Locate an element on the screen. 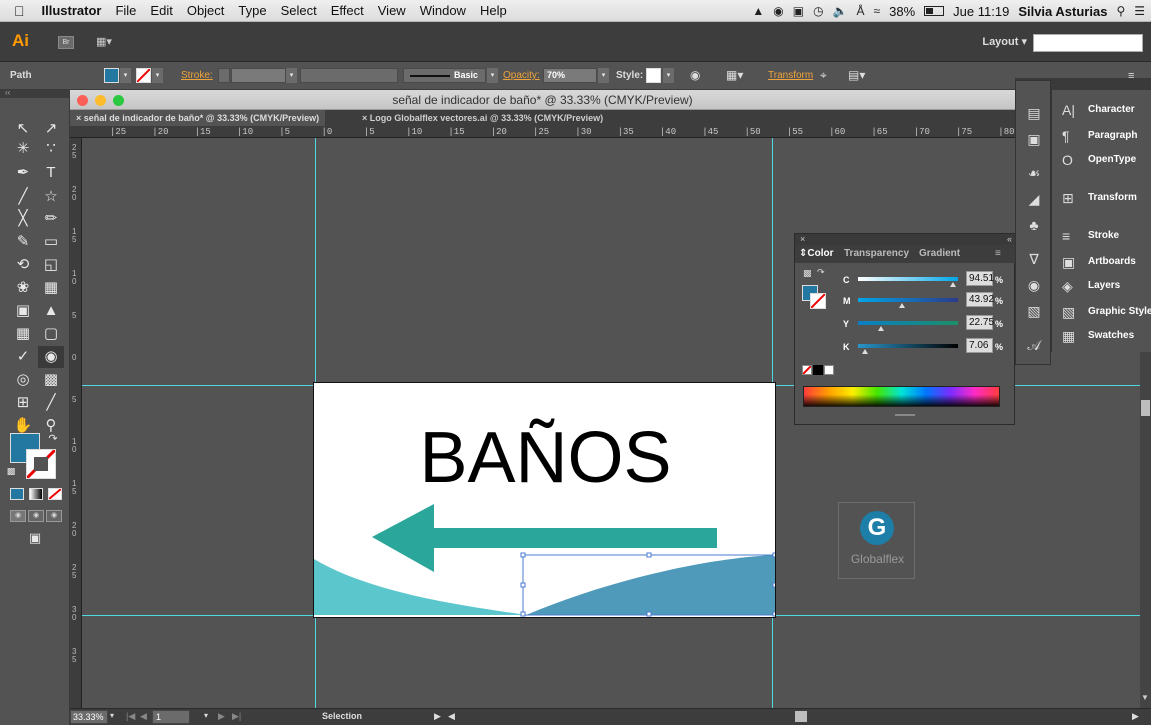 The height and width of the screenshot is (725, 1151). color-spectrum is located at coordinates (901, 396).